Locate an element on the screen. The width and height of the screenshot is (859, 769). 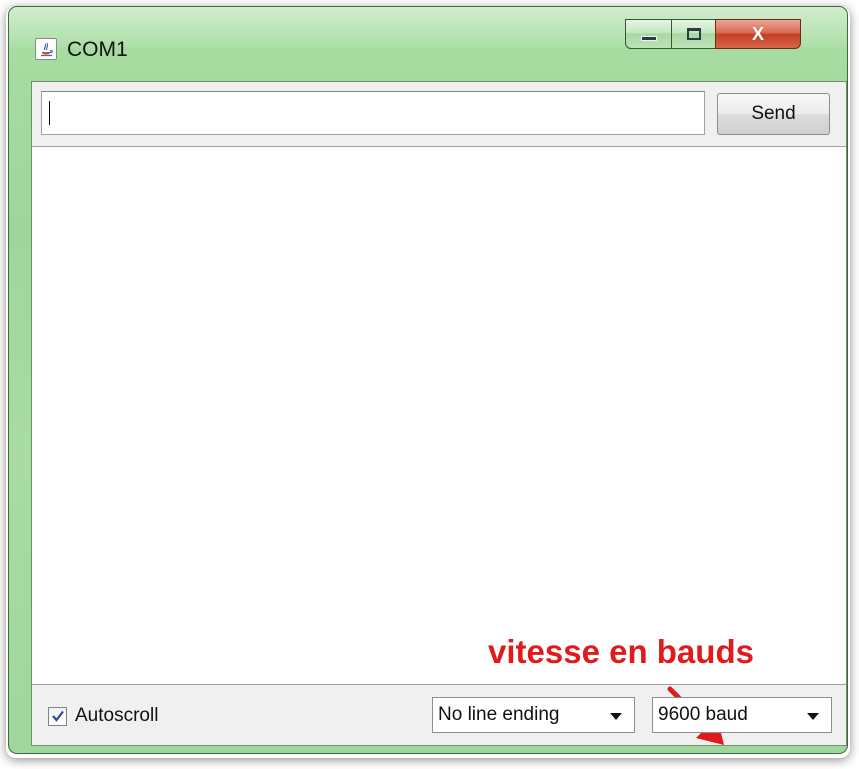
close-icon: X is located at coordinates (757, 33).